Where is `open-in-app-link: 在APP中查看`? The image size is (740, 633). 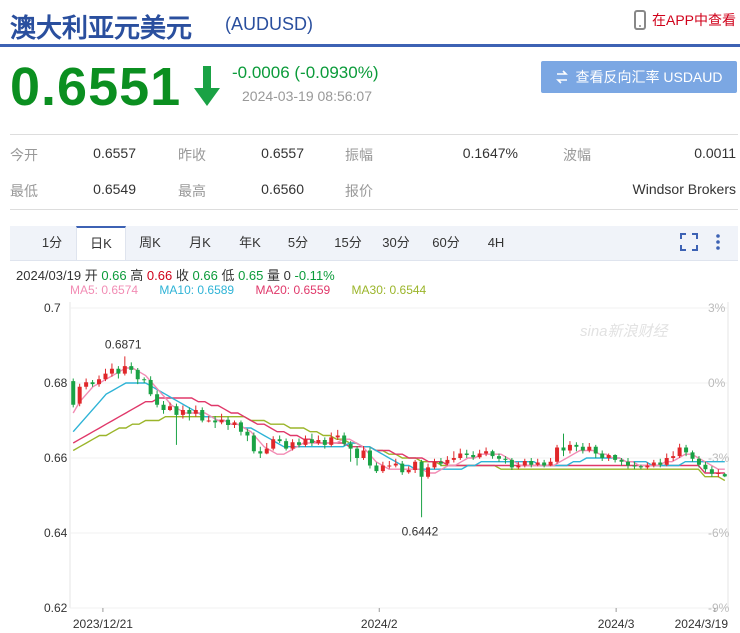
open-in-app-link: 在APP中查看 is located at coordinates (684, 20).